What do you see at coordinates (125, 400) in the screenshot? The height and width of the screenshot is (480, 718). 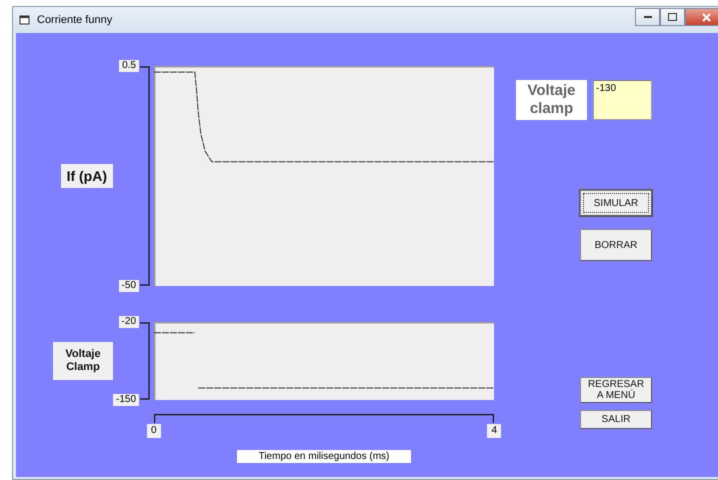 I see `tick-label: -150` at bounding box center [125, 400].